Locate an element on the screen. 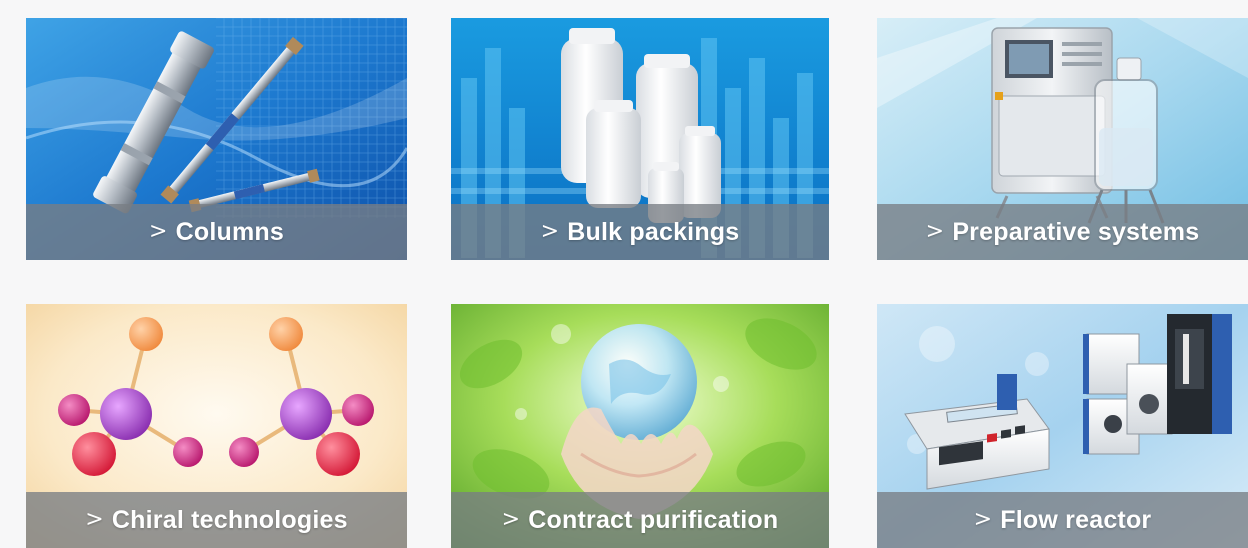 This screenshot has width=1248, height=548. tile-chiral-technologies: > Chiral technologies is located at coordinates (216, 426).